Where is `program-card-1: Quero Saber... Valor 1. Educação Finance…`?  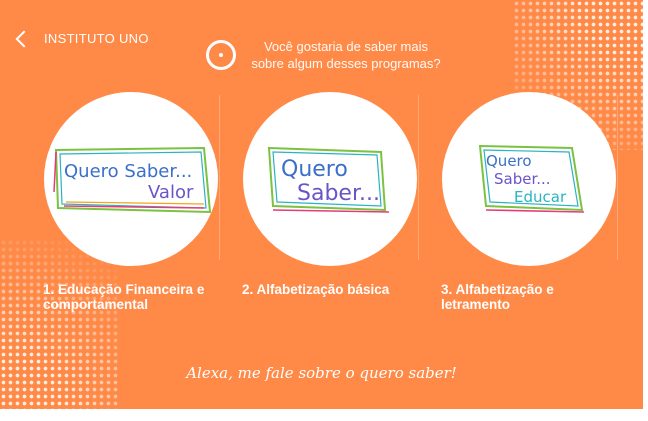
program-card-1: Quero Saber... Valor 1. Educação Finance… is located at coordinates (135, 202).